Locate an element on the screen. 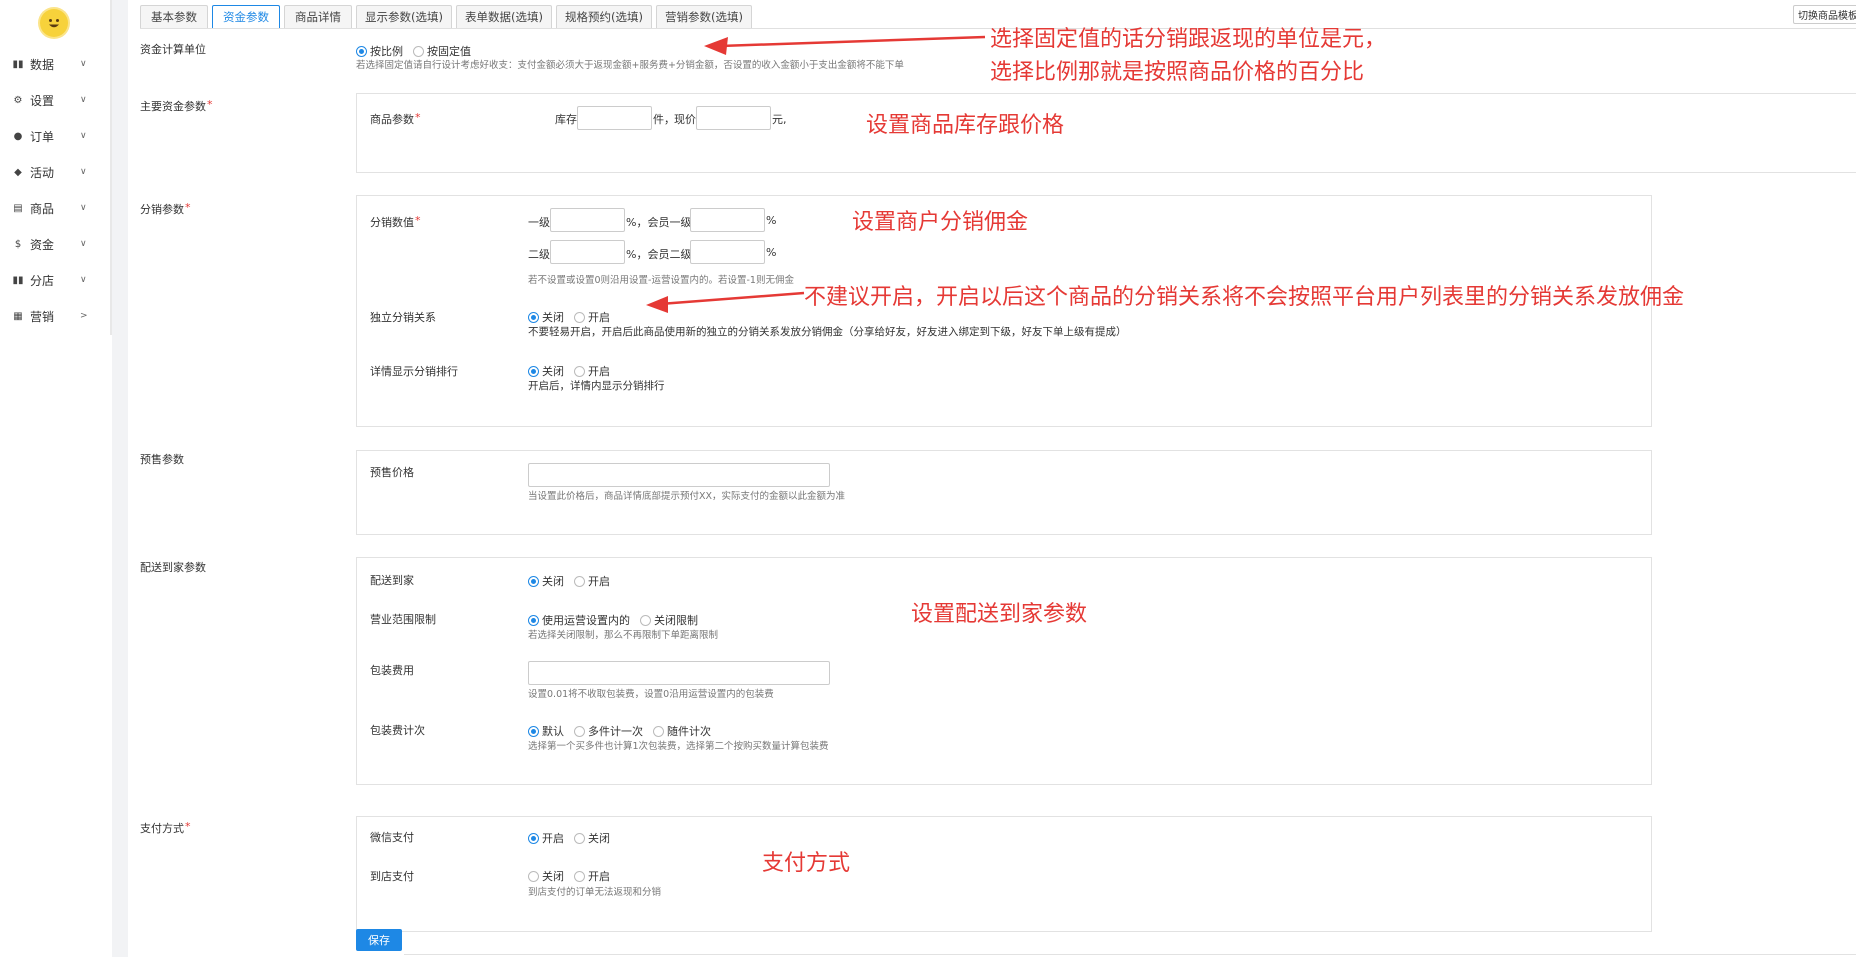 The width and height of the screenshot is (1856, 957). sidebar-item-data: ▮▮ 数据 ∨ is located at coordinates (55, 64).